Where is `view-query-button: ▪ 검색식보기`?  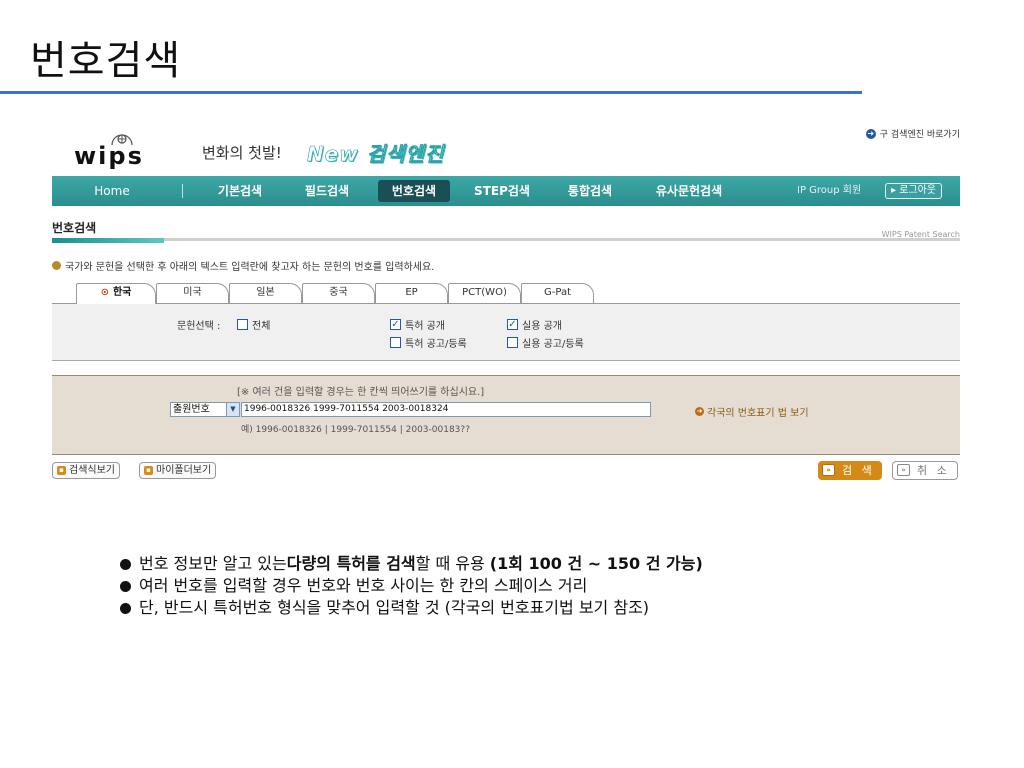
view-query-button: ▪ 검색식보기 is located at coordinates (86, 470).